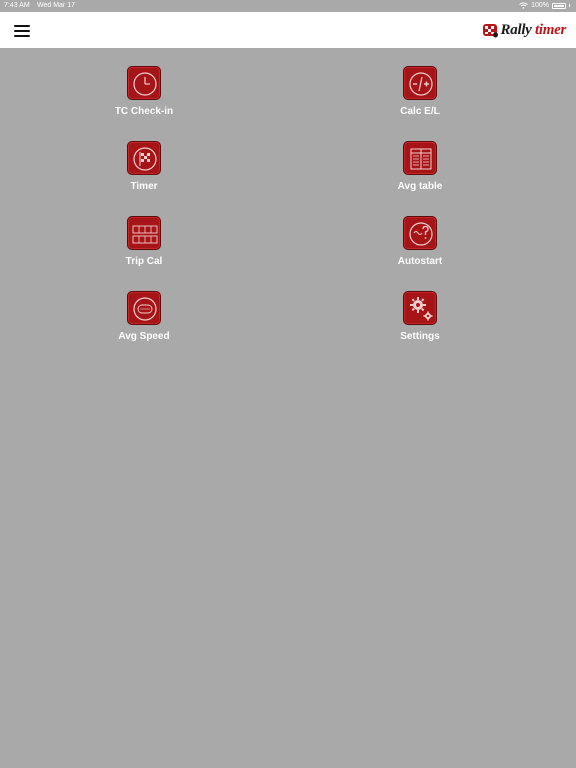  I want to click on tile-label: TC Check-in, so click(144, 111).